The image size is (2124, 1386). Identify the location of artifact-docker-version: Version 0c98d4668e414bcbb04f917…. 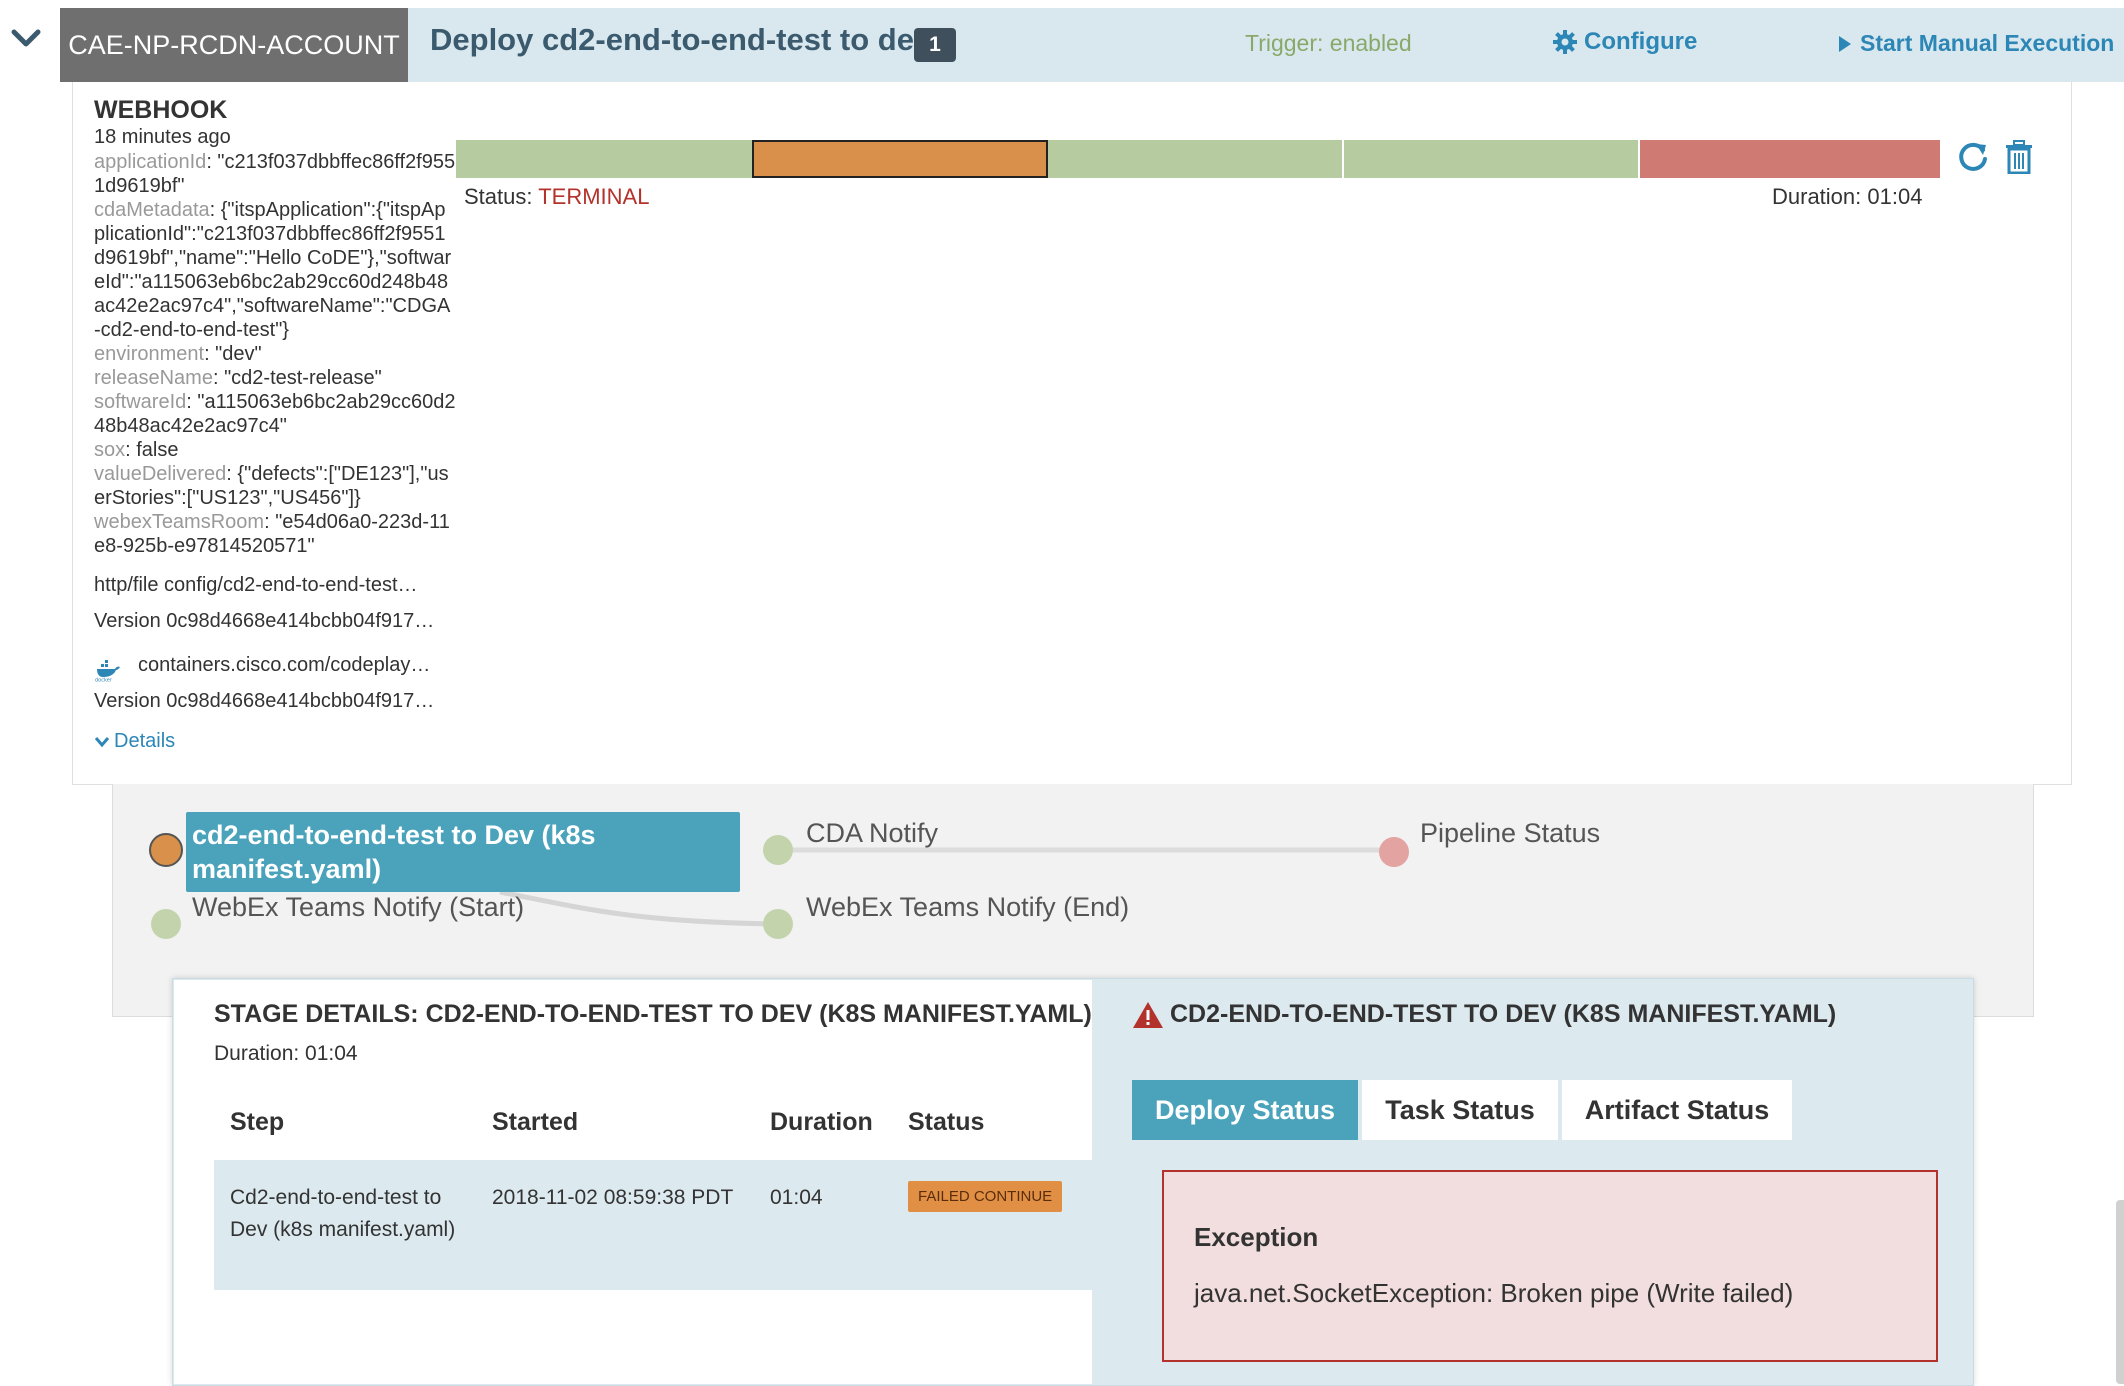
(264, 701).